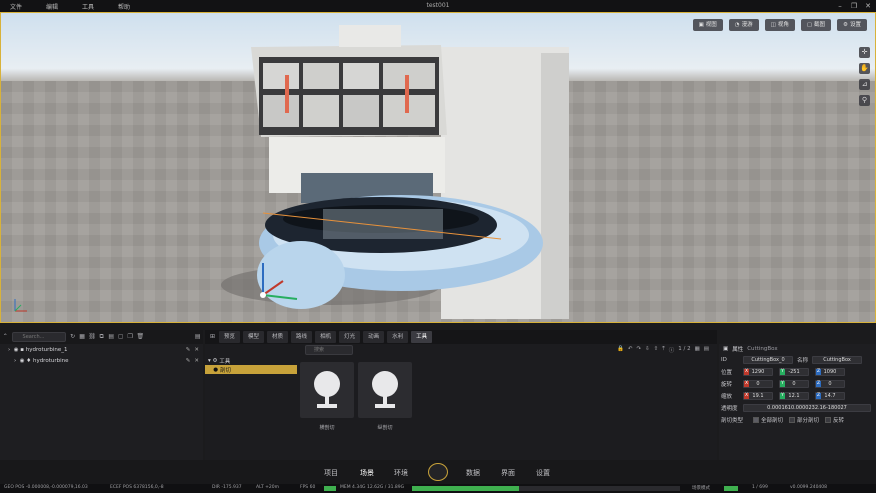  Describe the element at coordinates (546, 488) in the screenshot. I see `memory-bar` at that location.